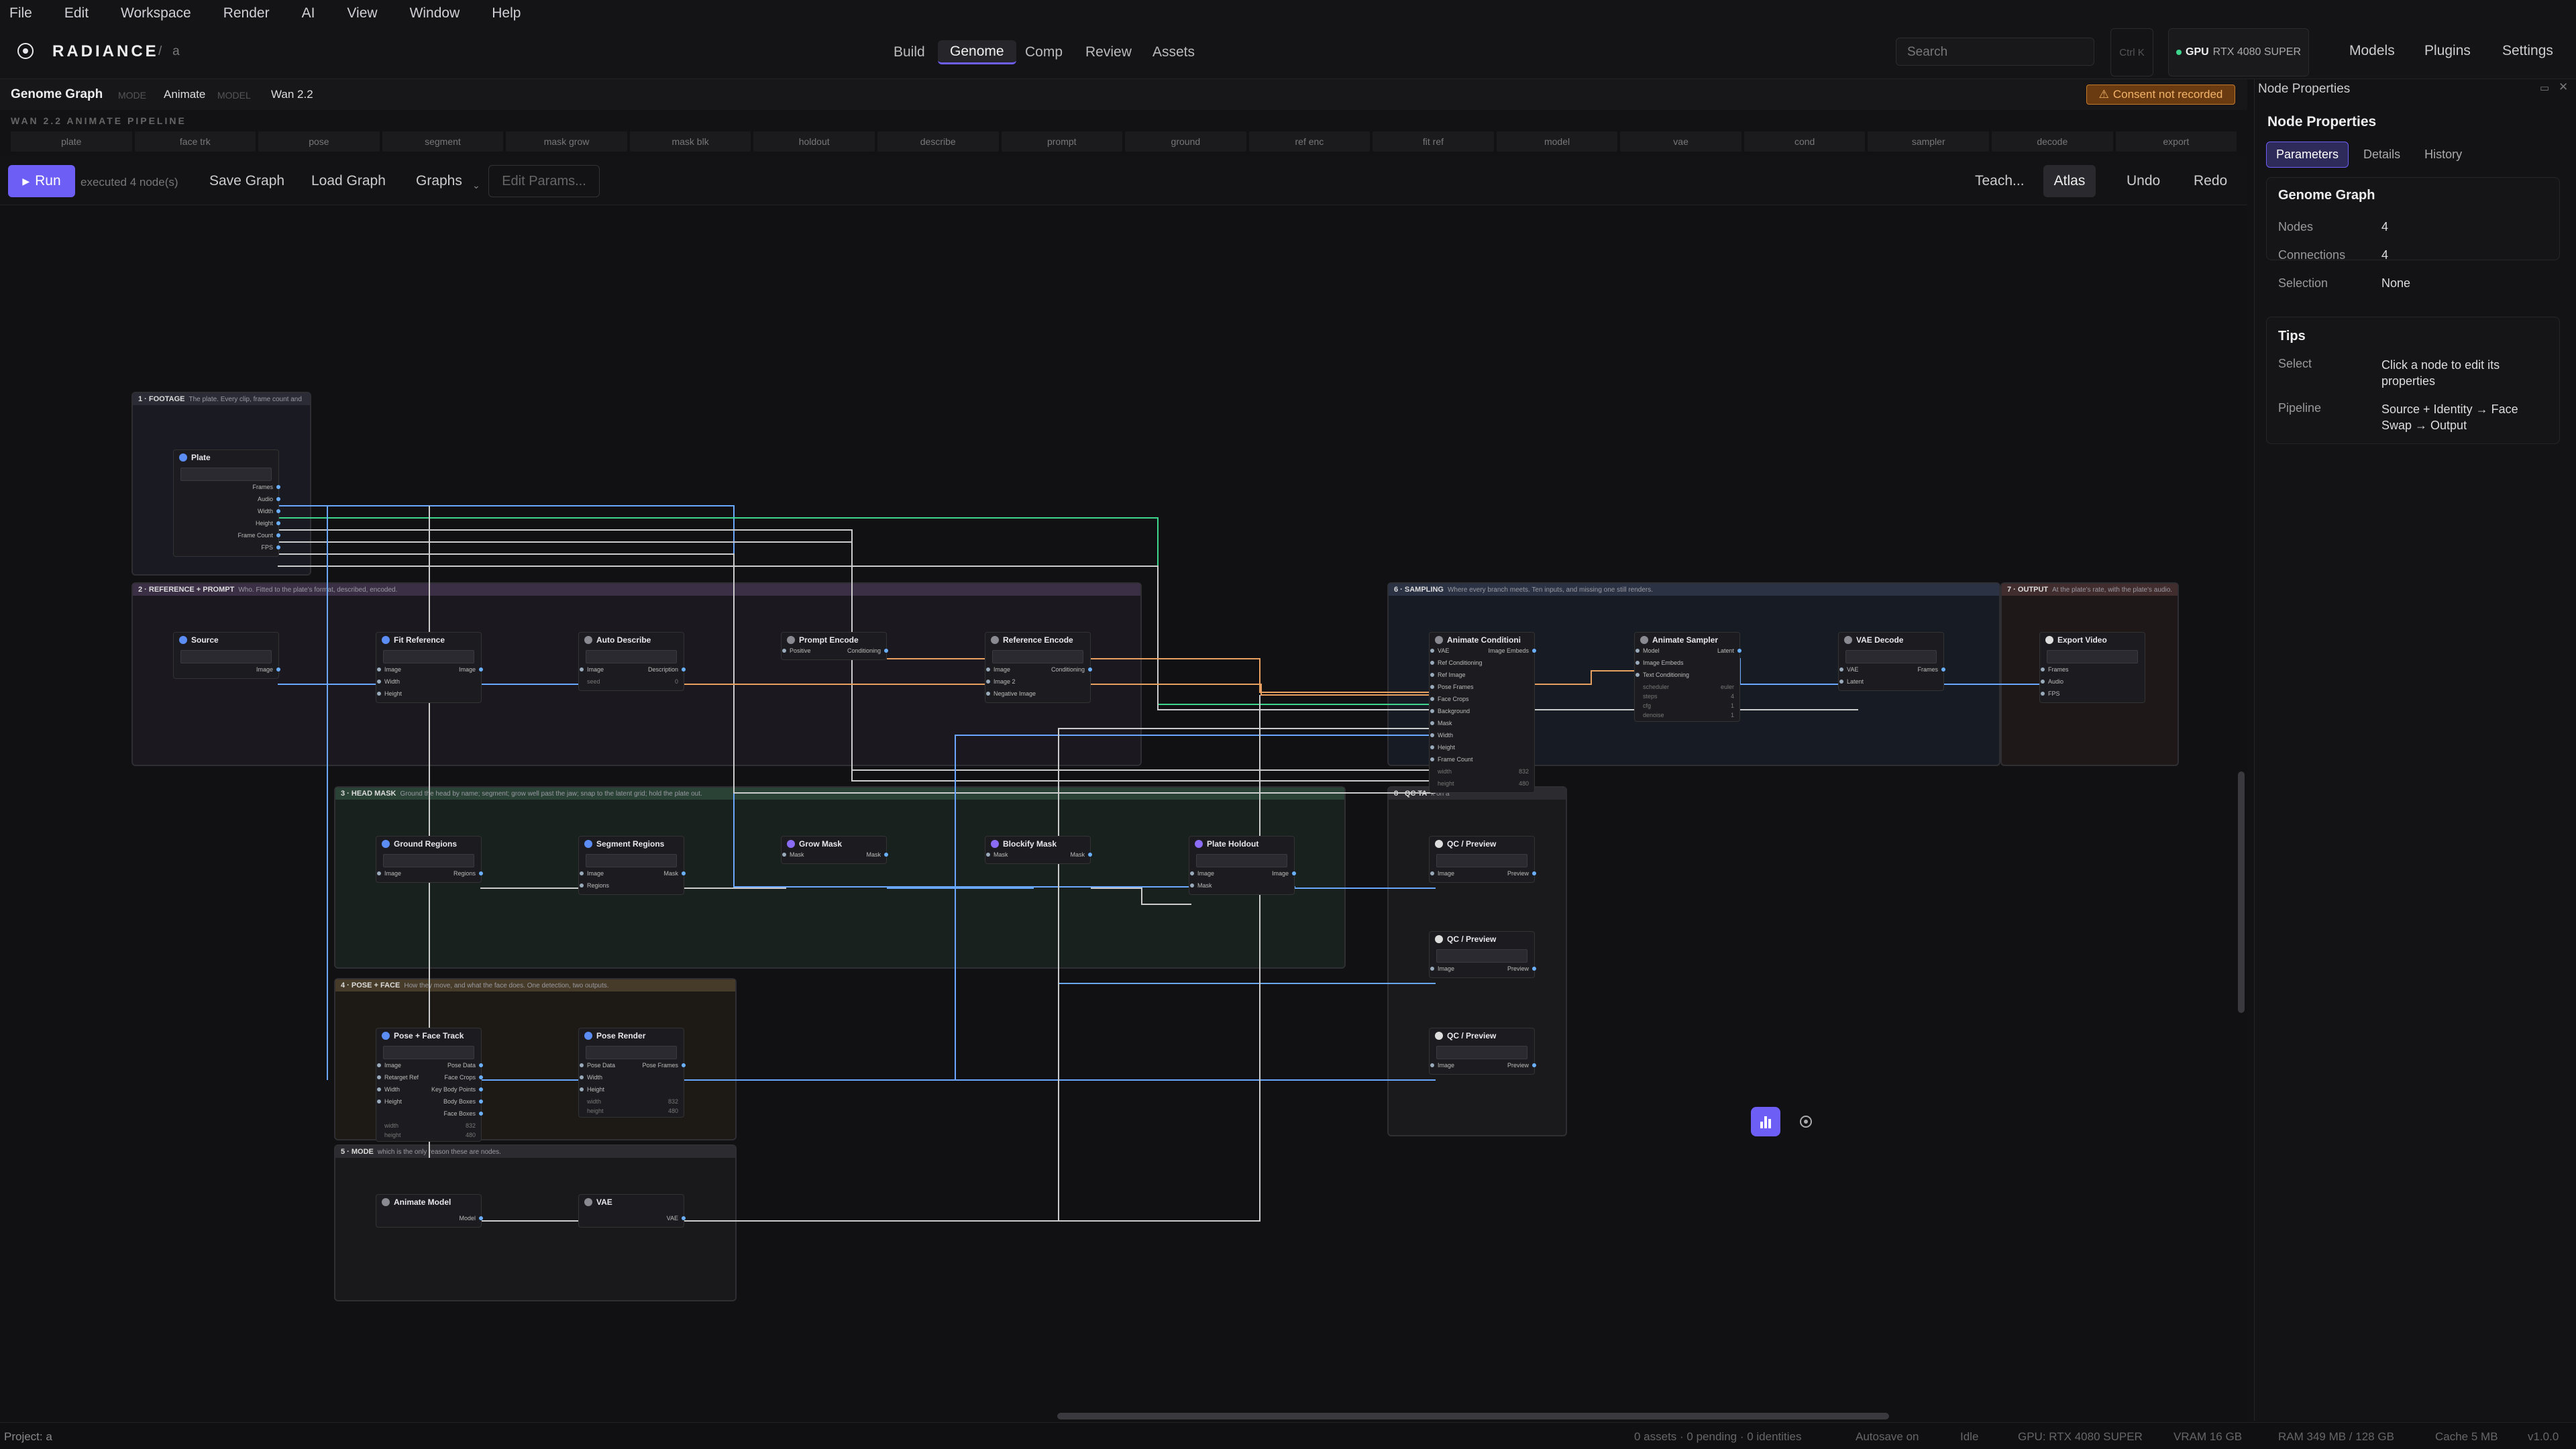 This screenshot has width=2576, height=1449. Describe the element at coordinates (796, 653) in the screenshot. I see `input-port: Positive` at that location.